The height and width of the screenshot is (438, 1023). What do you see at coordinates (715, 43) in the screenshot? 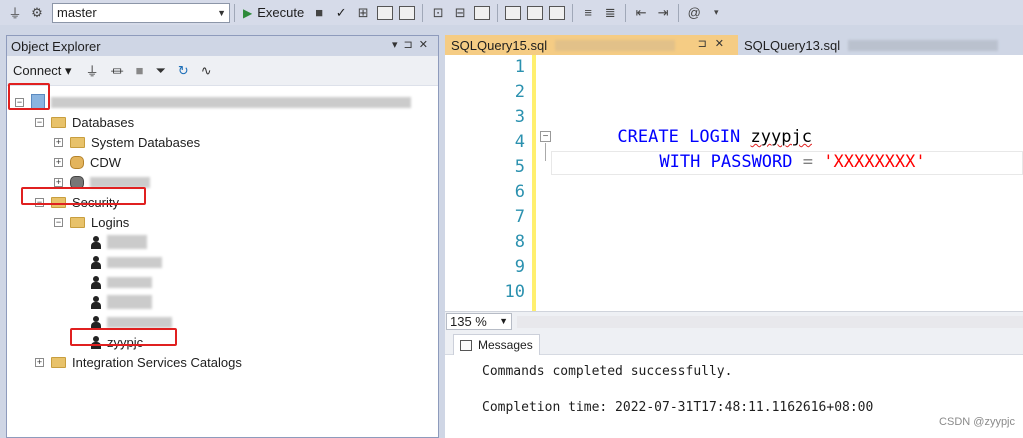
I see `tab-pin-close-buttons: ⊐✕` at bounding box center [715, 43].